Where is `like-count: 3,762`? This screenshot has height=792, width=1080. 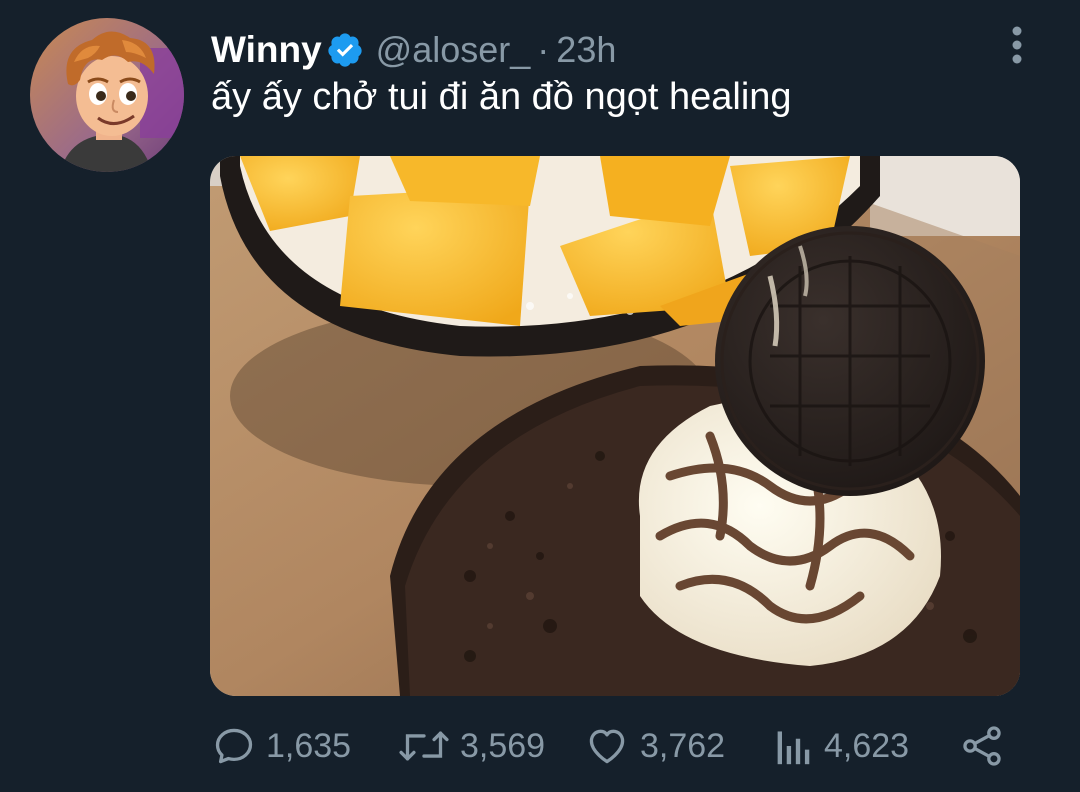
like-count: 3,762 is located at coordinates (683, 745).